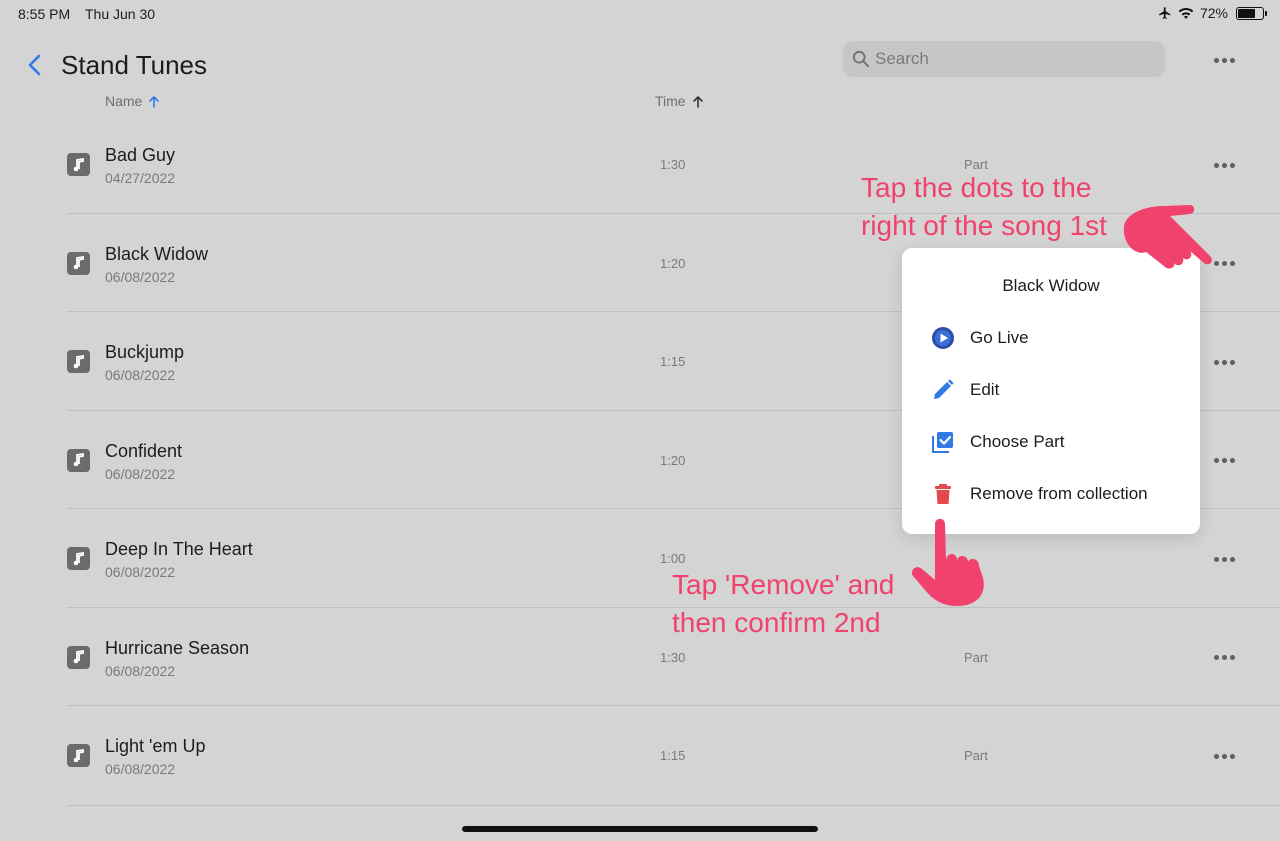 The width and height of the screenshot is (1280, 841). Describe the element at coordinates (1060, 390) in the screenshot. I see `menu-item-edit: Edit` at that location.